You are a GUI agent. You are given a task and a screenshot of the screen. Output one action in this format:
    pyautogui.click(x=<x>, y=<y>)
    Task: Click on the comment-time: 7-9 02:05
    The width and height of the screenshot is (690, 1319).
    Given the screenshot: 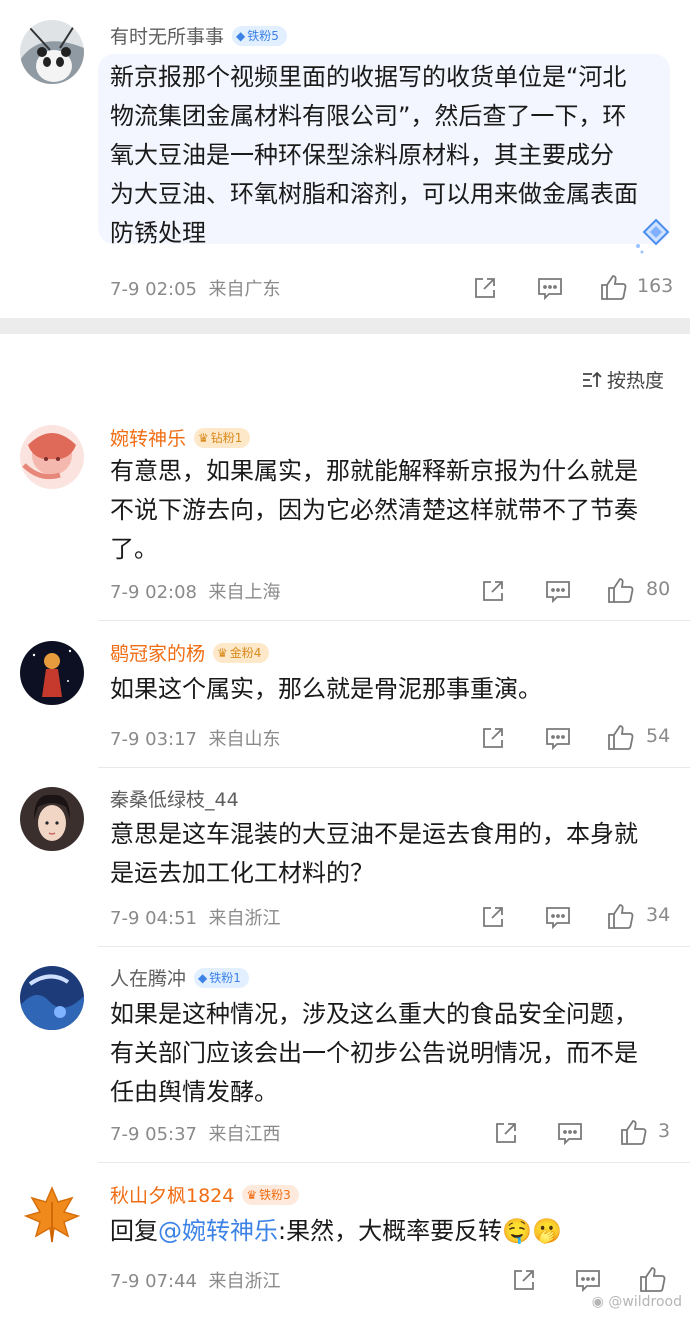 What is the action you would take?
    pyautogui.click(x=153, y=289)
    